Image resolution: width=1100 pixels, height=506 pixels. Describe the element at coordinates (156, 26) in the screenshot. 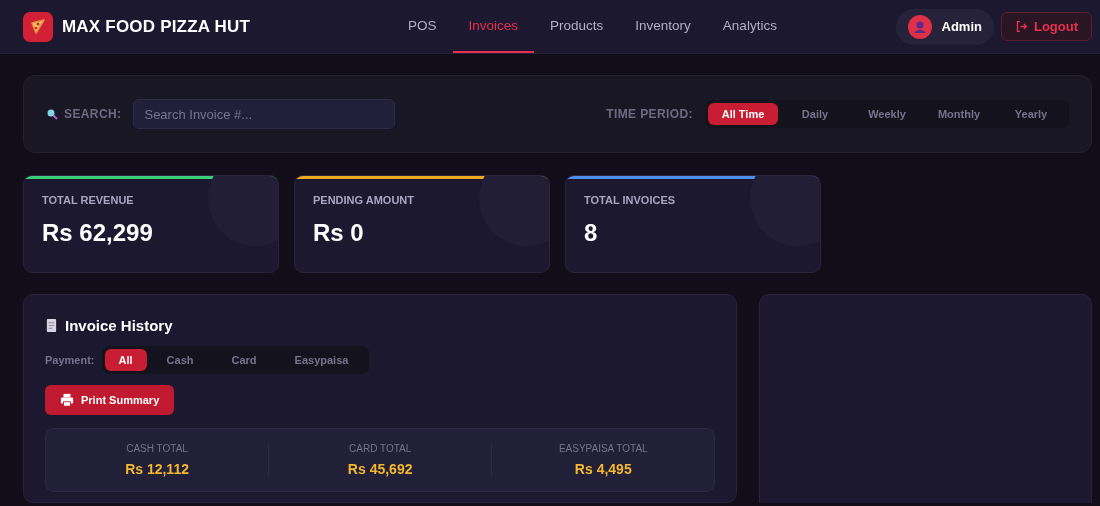

I see `app-title: MAX FOOD PIZZA HUT` at that location.